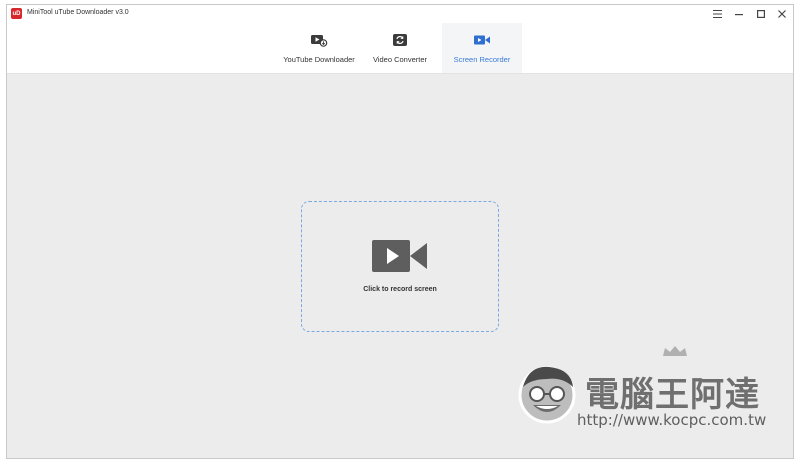 The width and height of the screenshot is (800, 464). Describe the element at coordinates (761, 14) in the screenshot. I see `maximize-icon` at that location.